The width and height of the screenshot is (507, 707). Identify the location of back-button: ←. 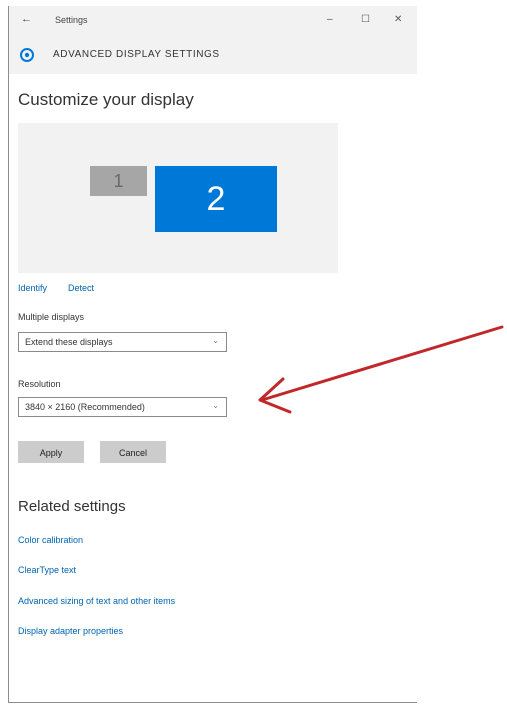
(26, 19).